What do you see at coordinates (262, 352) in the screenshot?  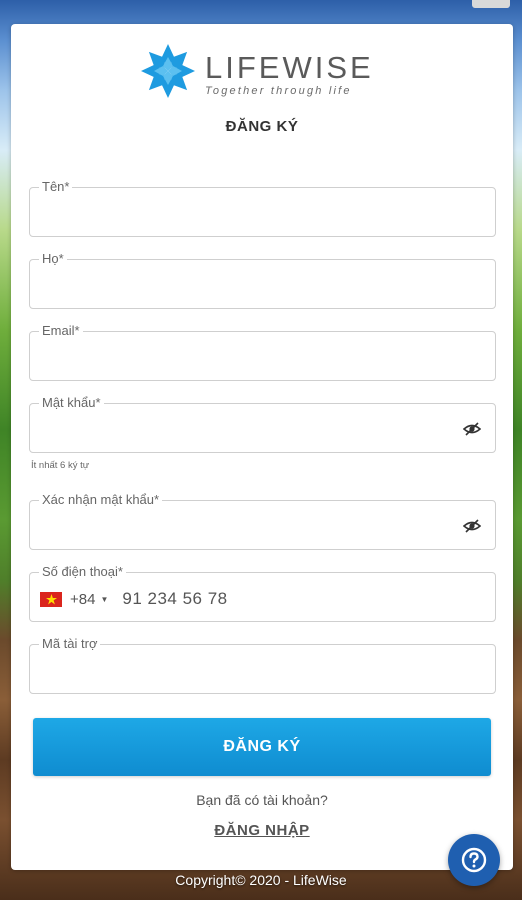 I see `email-field: Email*` at bounding box center [262, 352].